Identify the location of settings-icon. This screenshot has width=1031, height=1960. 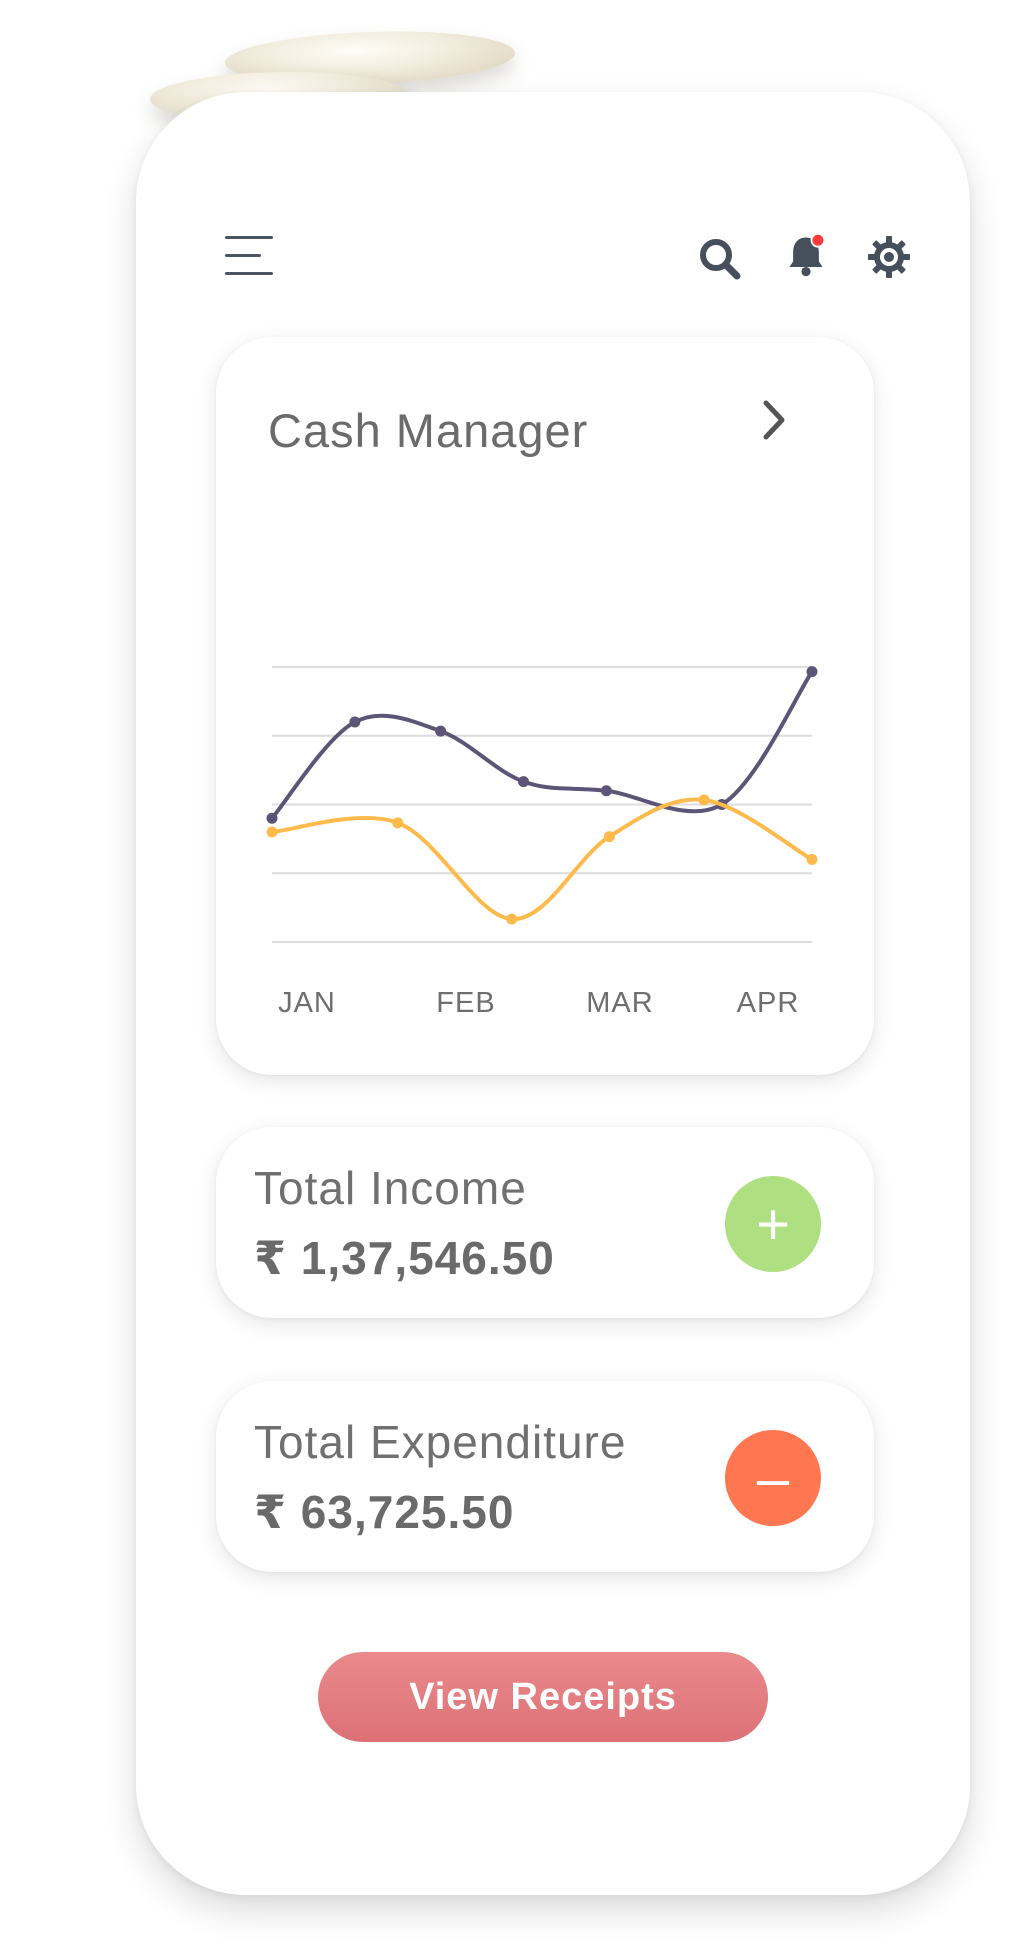
(889, 257).